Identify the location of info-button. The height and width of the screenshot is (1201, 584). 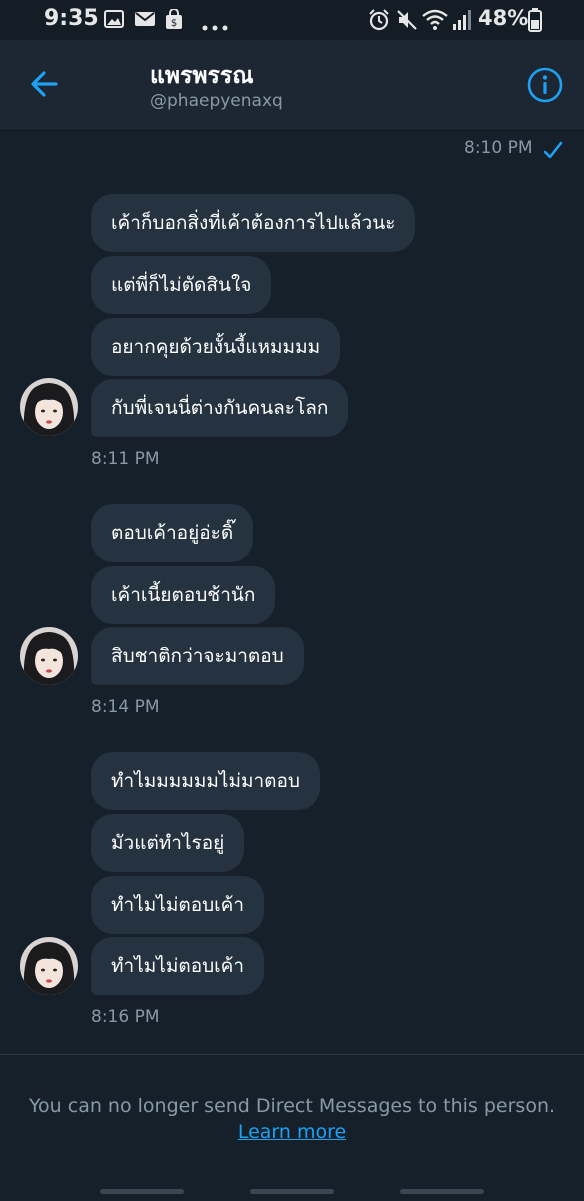
(545, 85).